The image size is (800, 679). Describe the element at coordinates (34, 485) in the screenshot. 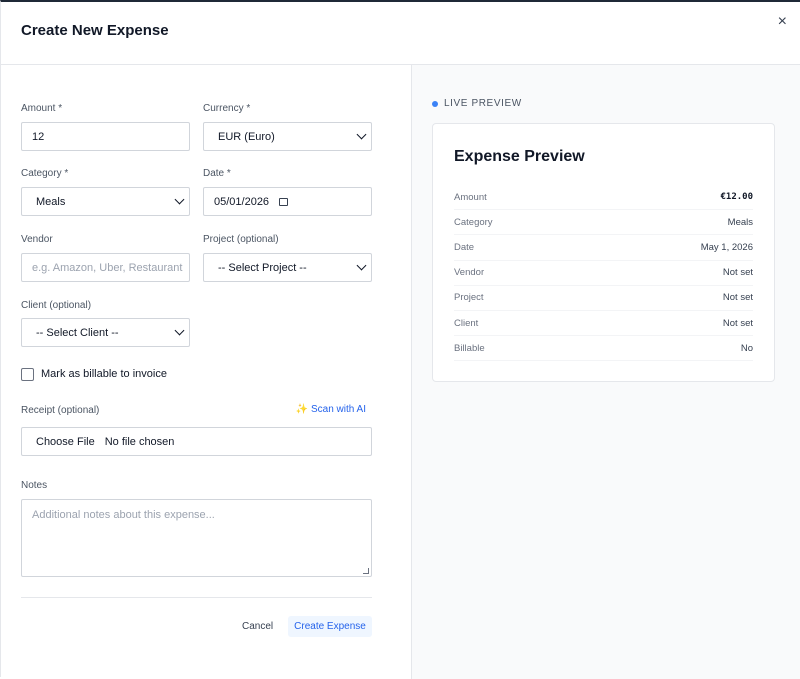

I see `notes-label: Notes` at that location.